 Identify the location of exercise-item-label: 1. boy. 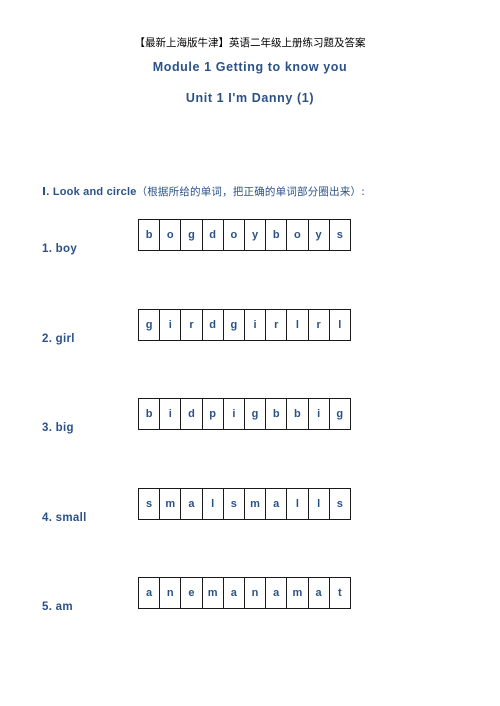
(60, 249).